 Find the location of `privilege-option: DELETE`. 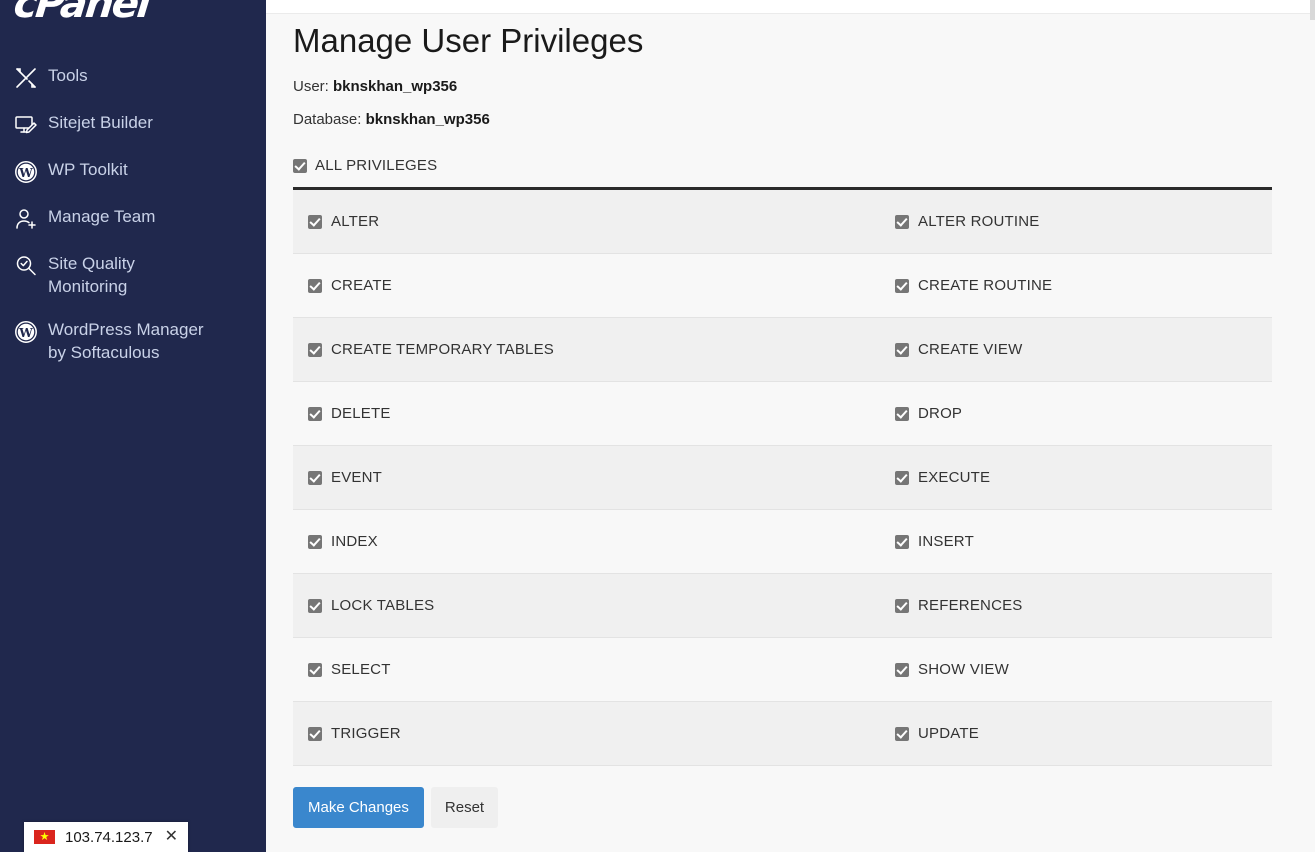

privilege-option: DELETE is located at coordinates (590, 413).